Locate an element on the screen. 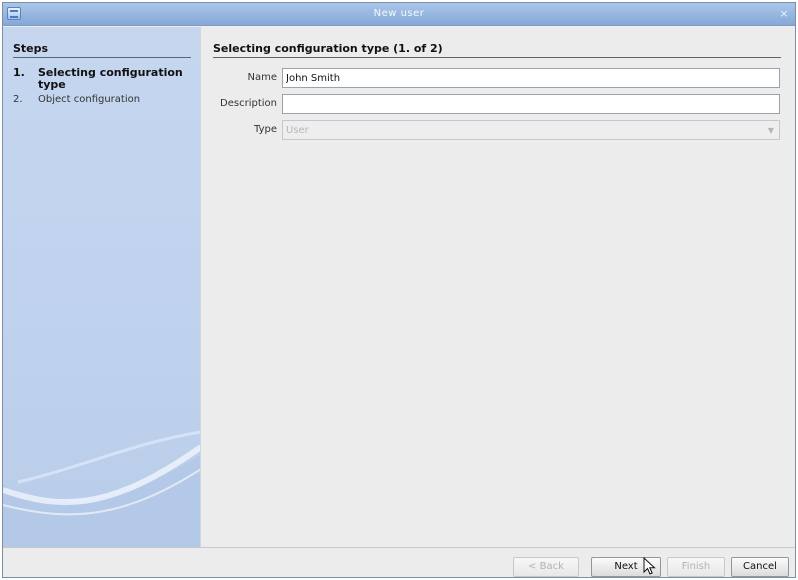 This screenshot has height=580, width=798. content-heading: Selecting configuration type (1. of 2) is located at coordinates (497, 50).